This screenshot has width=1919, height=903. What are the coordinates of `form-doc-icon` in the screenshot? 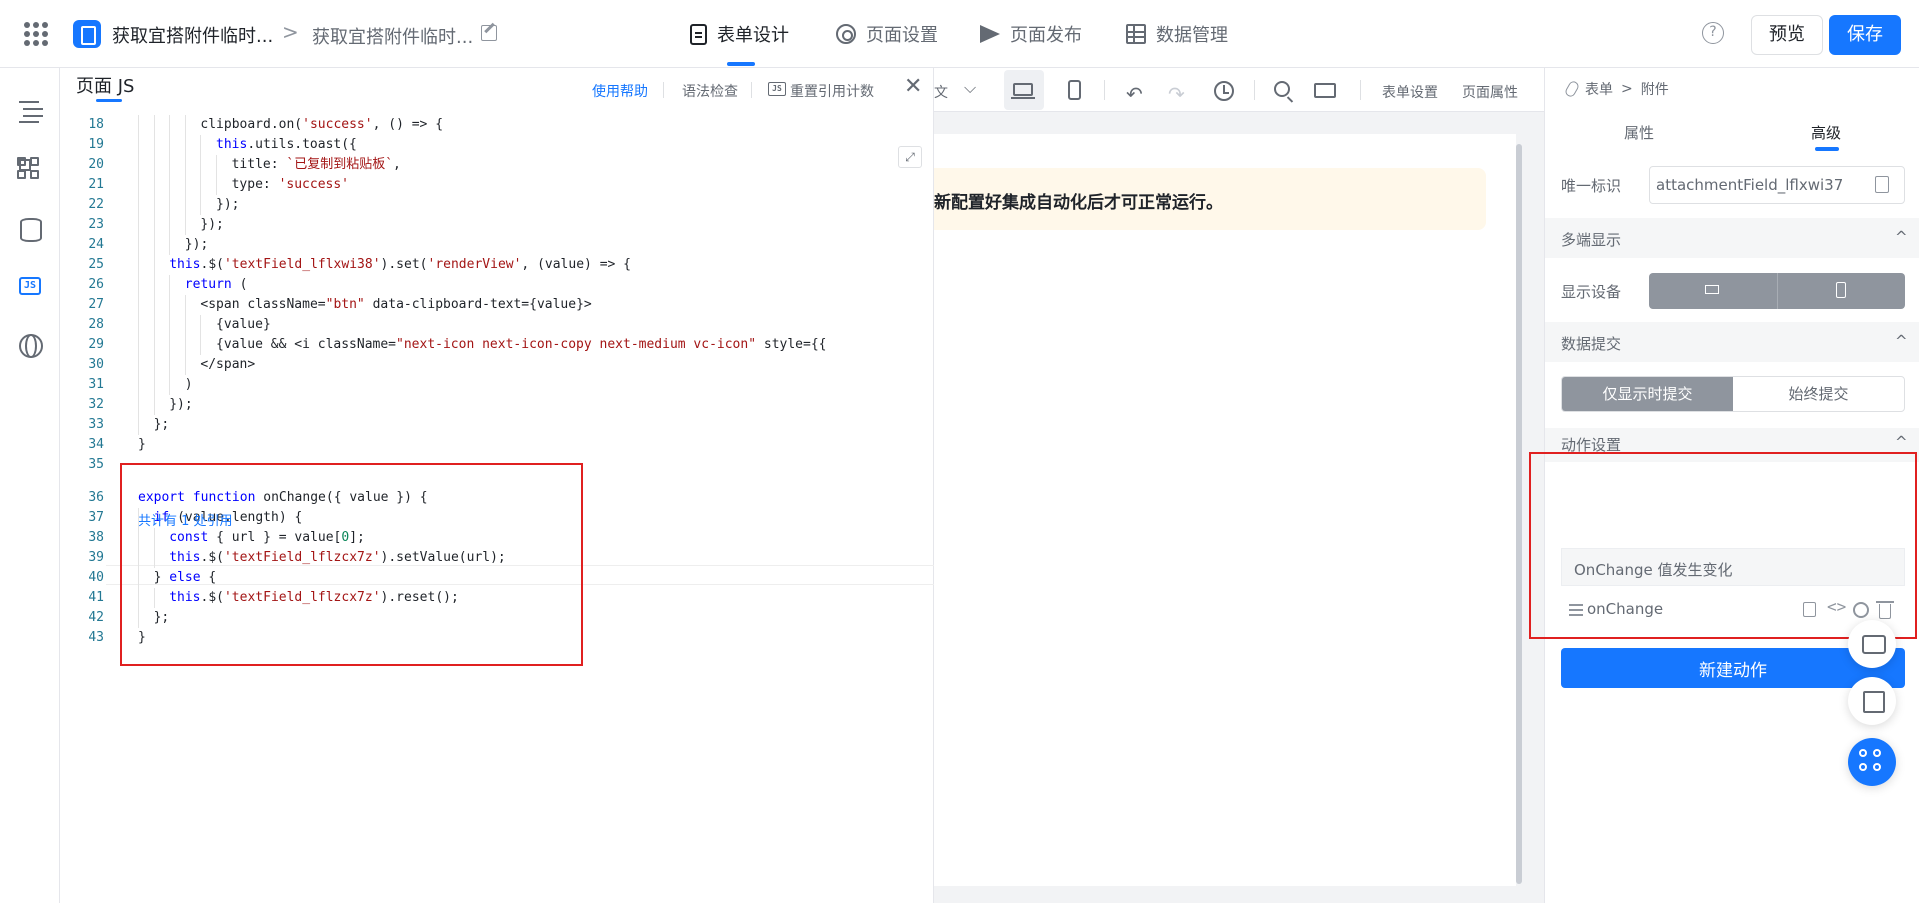 It's located at (698, 34).